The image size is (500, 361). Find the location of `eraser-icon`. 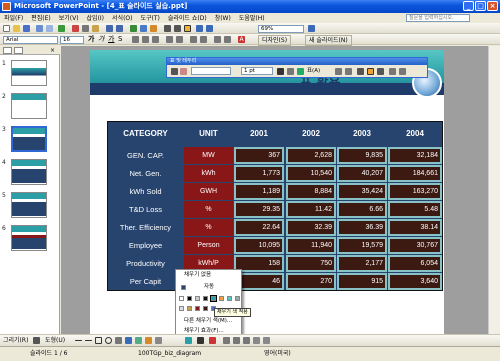

eraser-icon is located at coordinates (183, 71).